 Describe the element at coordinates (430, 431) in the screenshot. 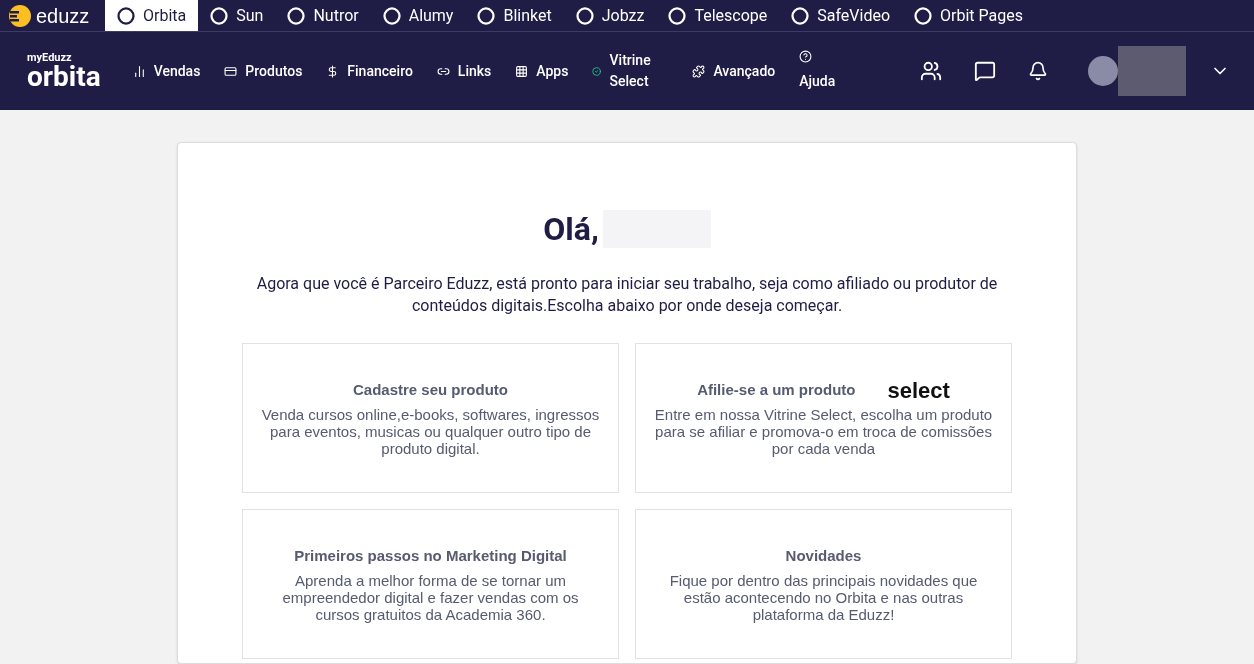

I see `card-text: Venda cursos online,e-books, softwares, ingressos para eventos, musicas ou qualquer outro tipo de produto digital.` at that location.